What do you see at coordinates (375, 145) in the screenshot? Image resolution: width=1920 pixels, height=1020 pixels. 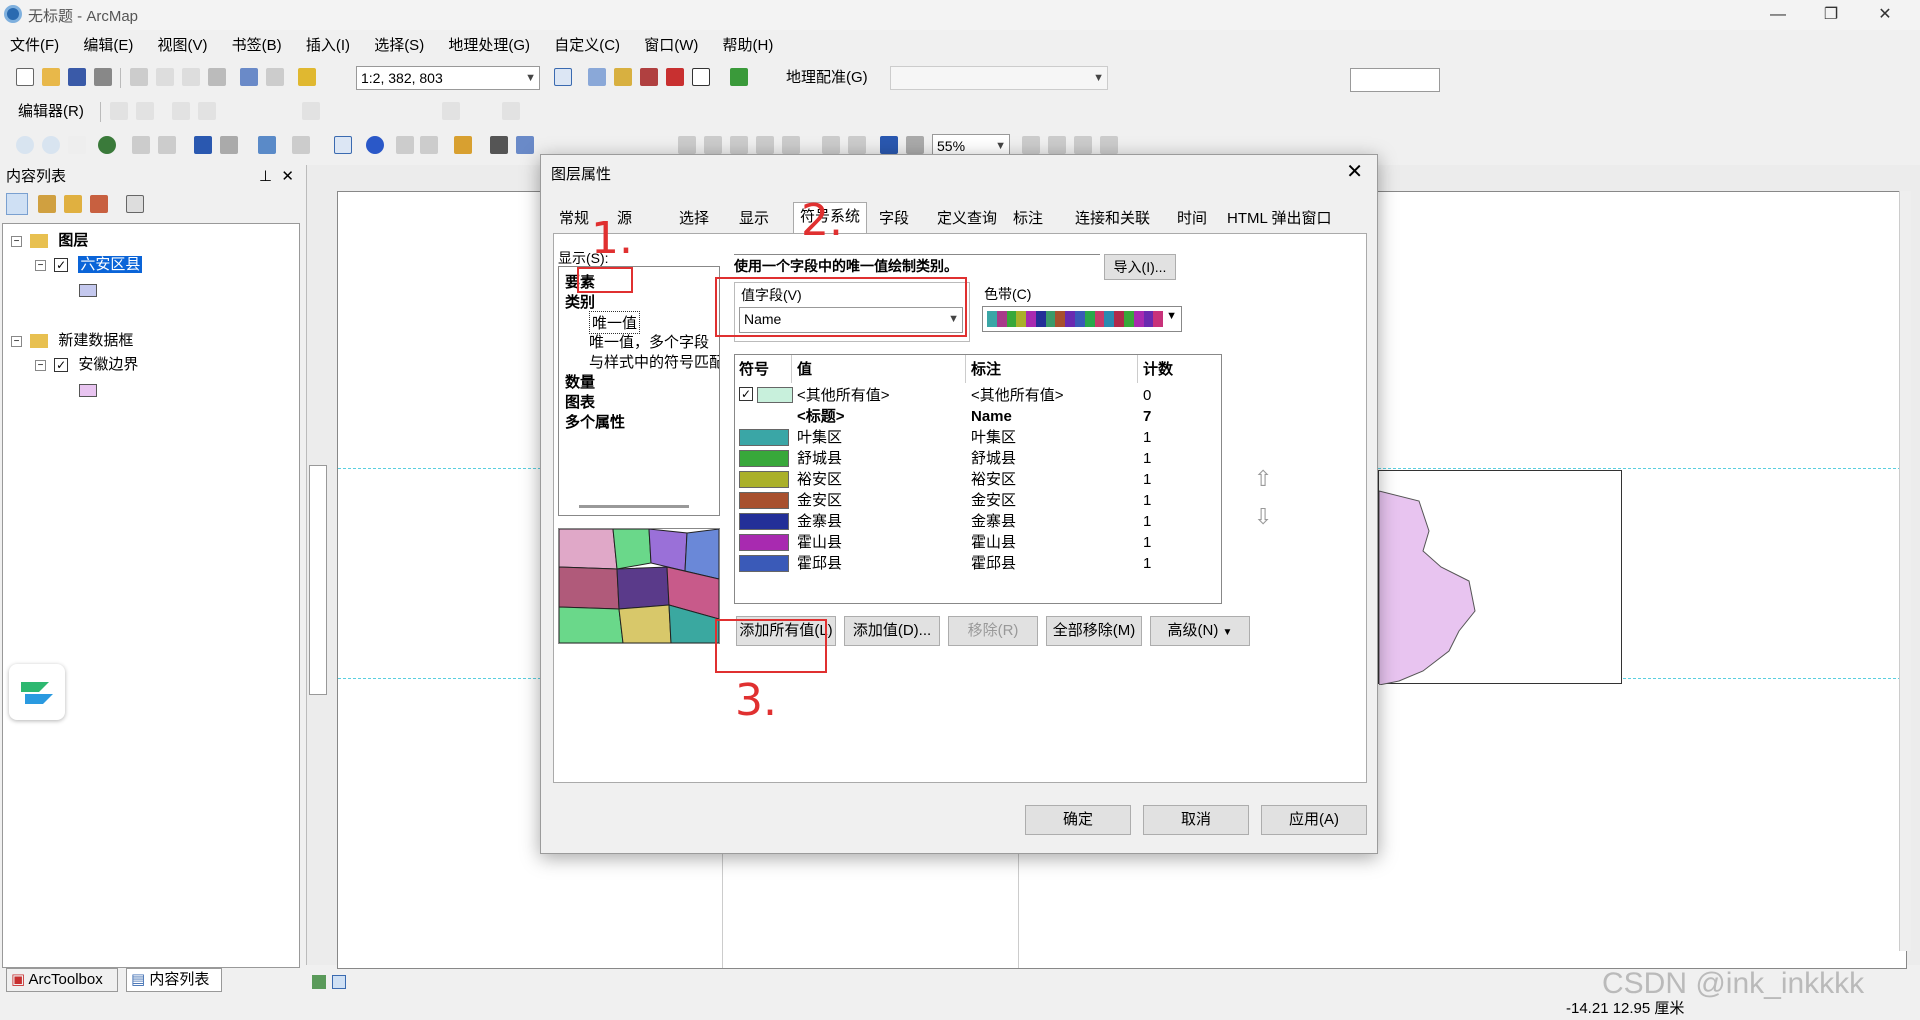 I see `identify-icon` at bounding box center [375, 145].